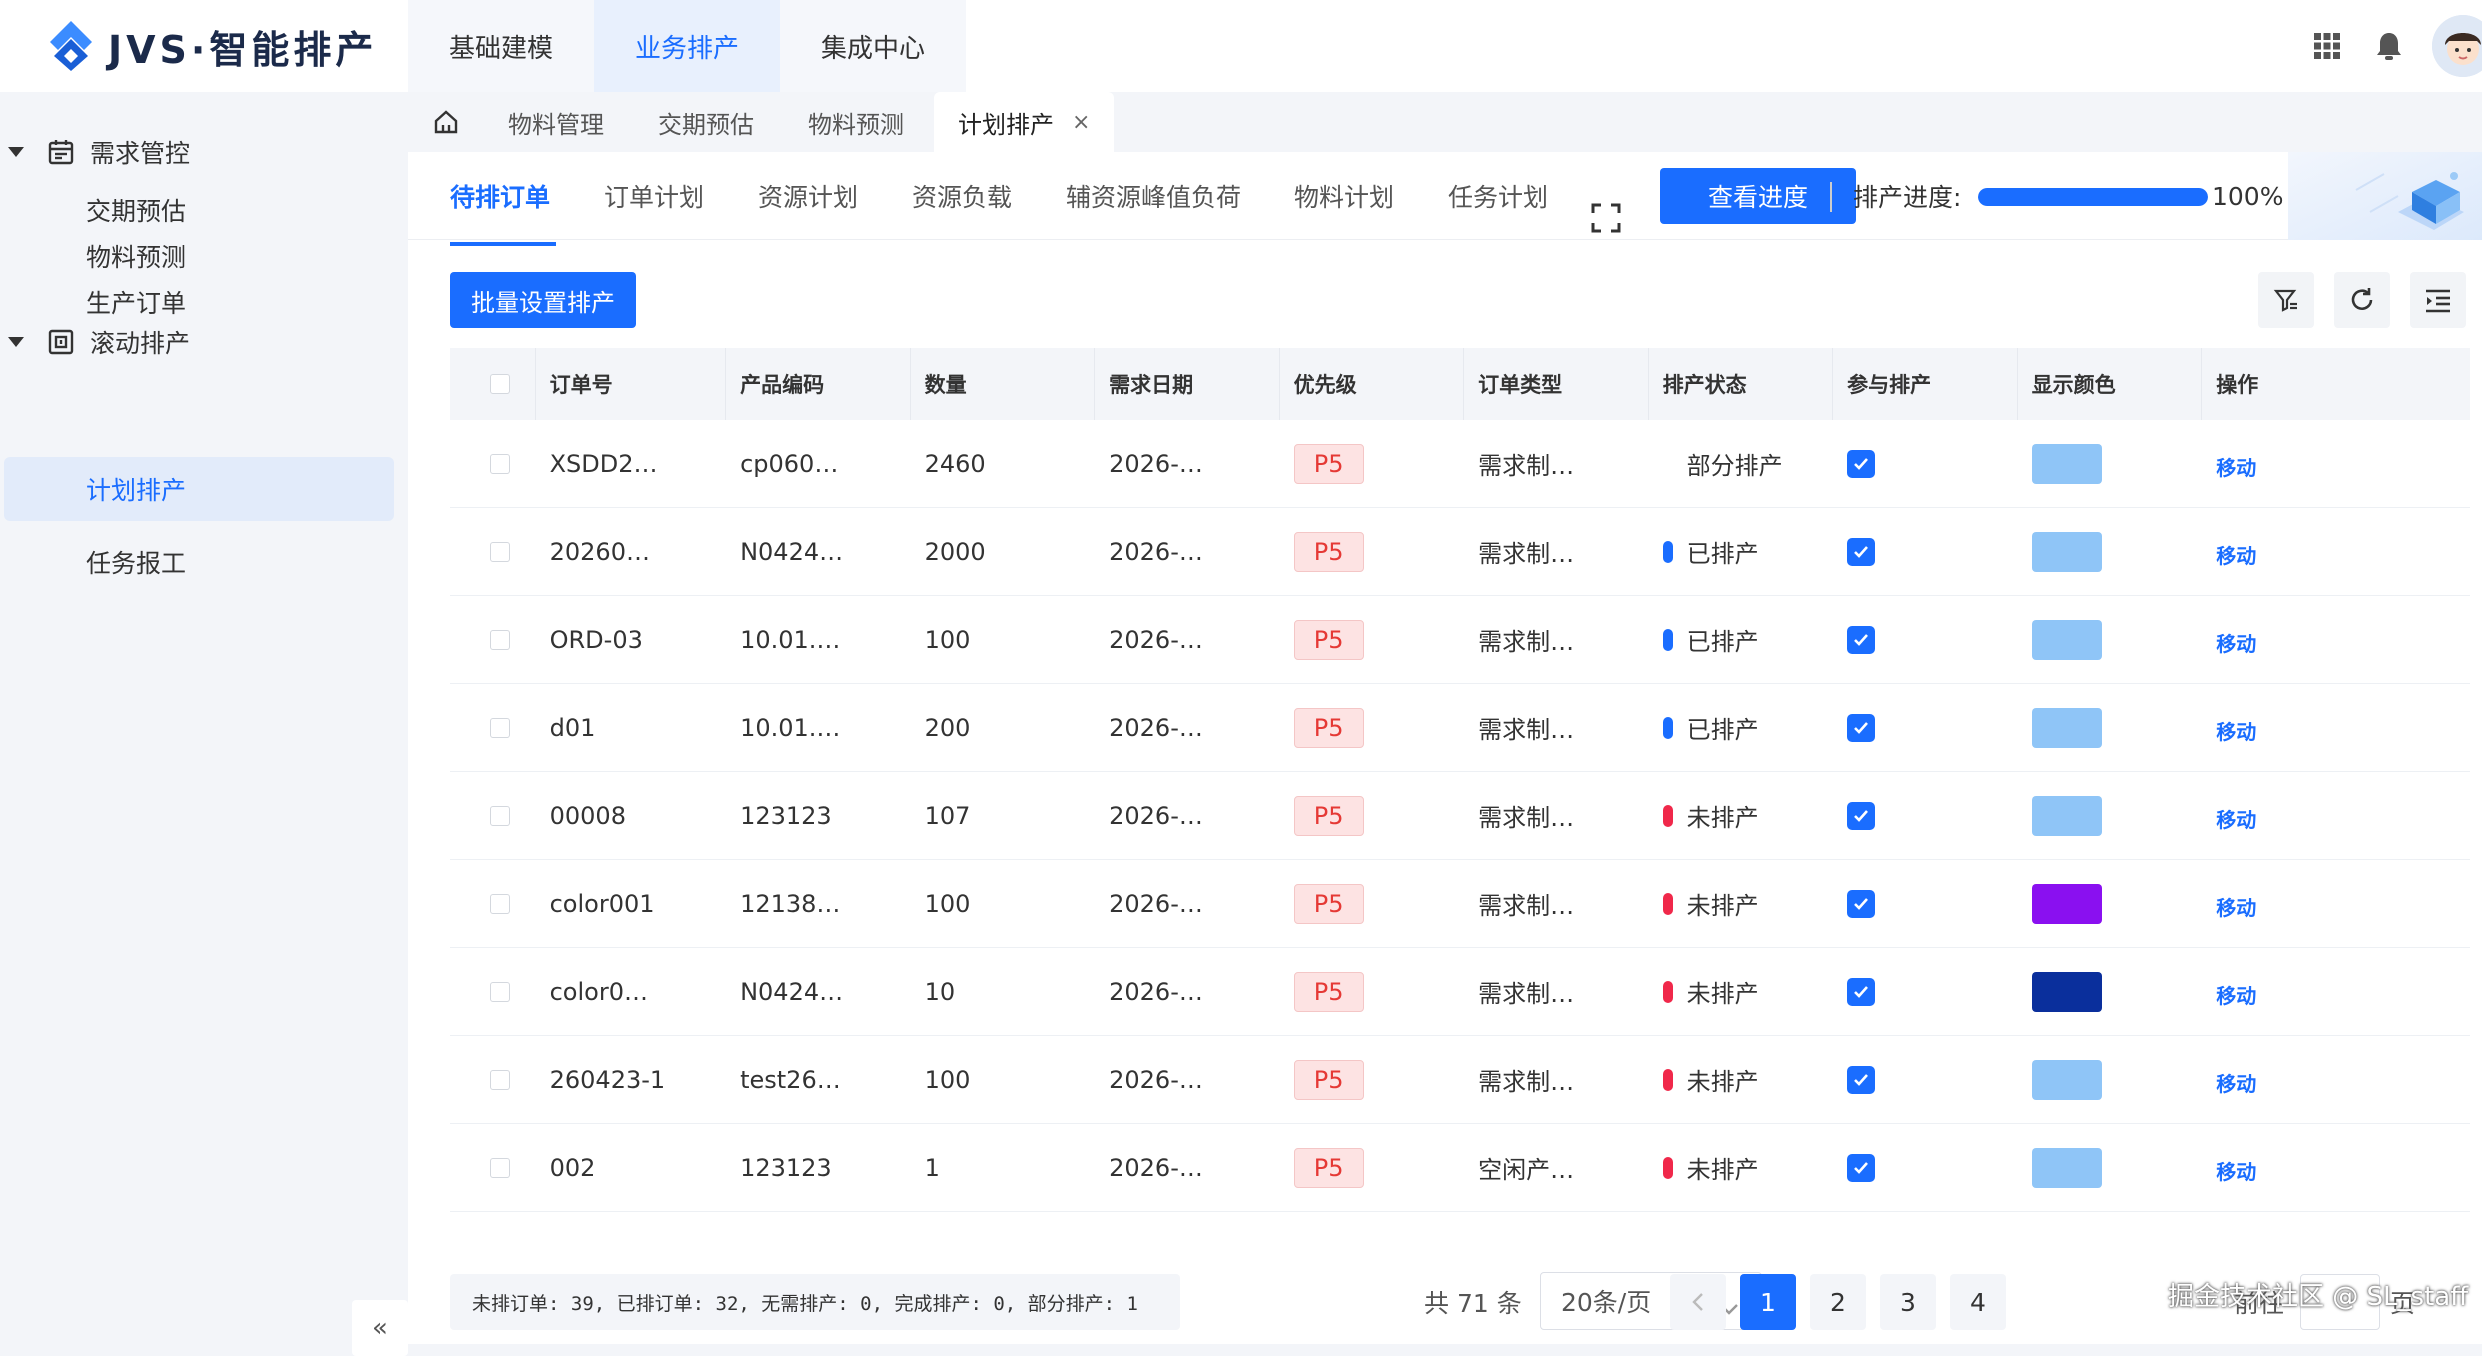 This screenshot has height=1356, width=2482. What do you see at coordinates (1460, 904) in the screenshot?
I see `table-row: color001 12138… 100 2026-… P5 需求制… 未排产 移动` at bounding box center [1460, 904].